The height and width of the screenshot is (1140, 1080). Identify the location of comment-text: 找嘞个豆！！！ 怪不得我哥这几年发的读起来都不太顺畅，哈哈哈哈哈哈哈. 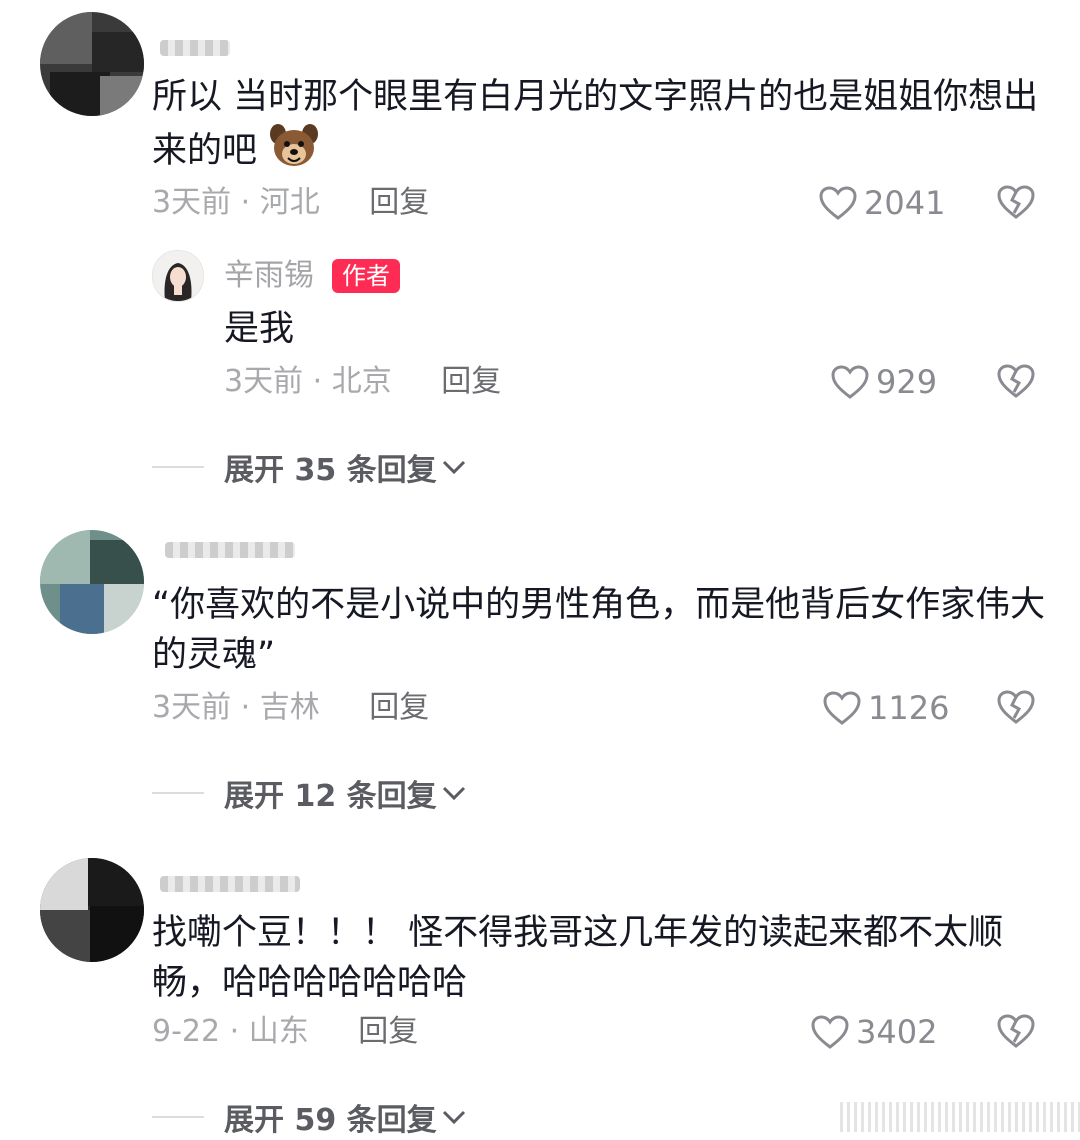
(578, 958).